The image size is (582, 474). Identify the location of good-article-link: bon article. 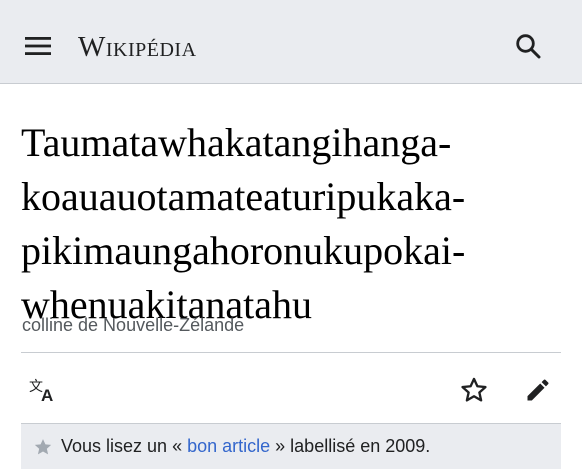
(228, 446).